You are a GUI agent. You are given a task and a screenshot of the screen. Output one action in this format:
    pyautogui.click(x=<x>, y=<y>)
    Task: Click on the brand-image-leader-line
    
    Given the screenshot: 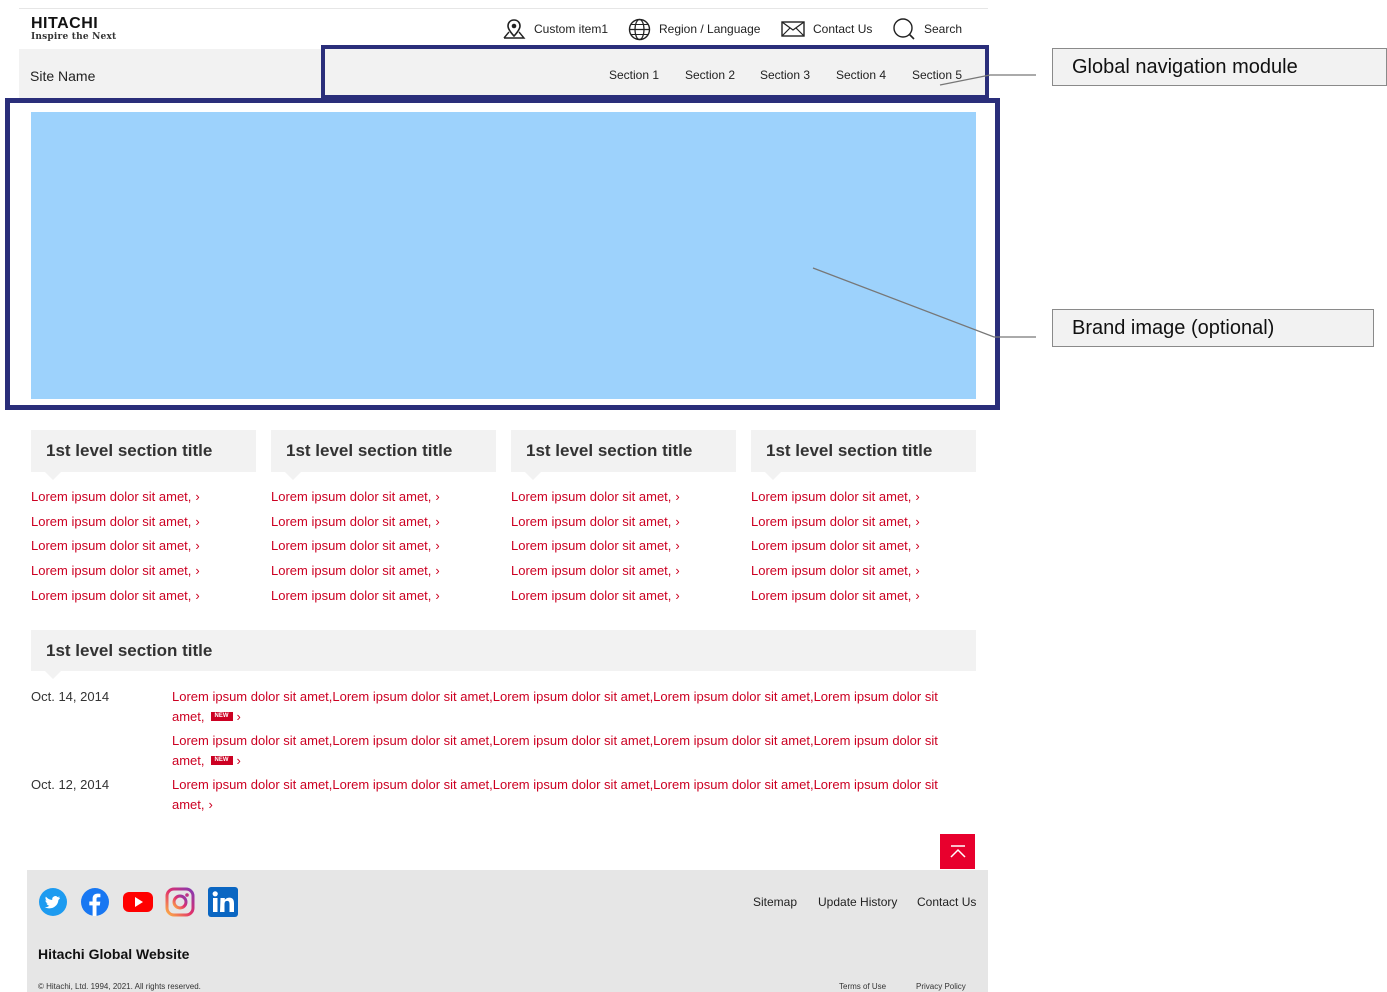 What is the action you would take?
    pyautogui.click(x=924, y=302)
    